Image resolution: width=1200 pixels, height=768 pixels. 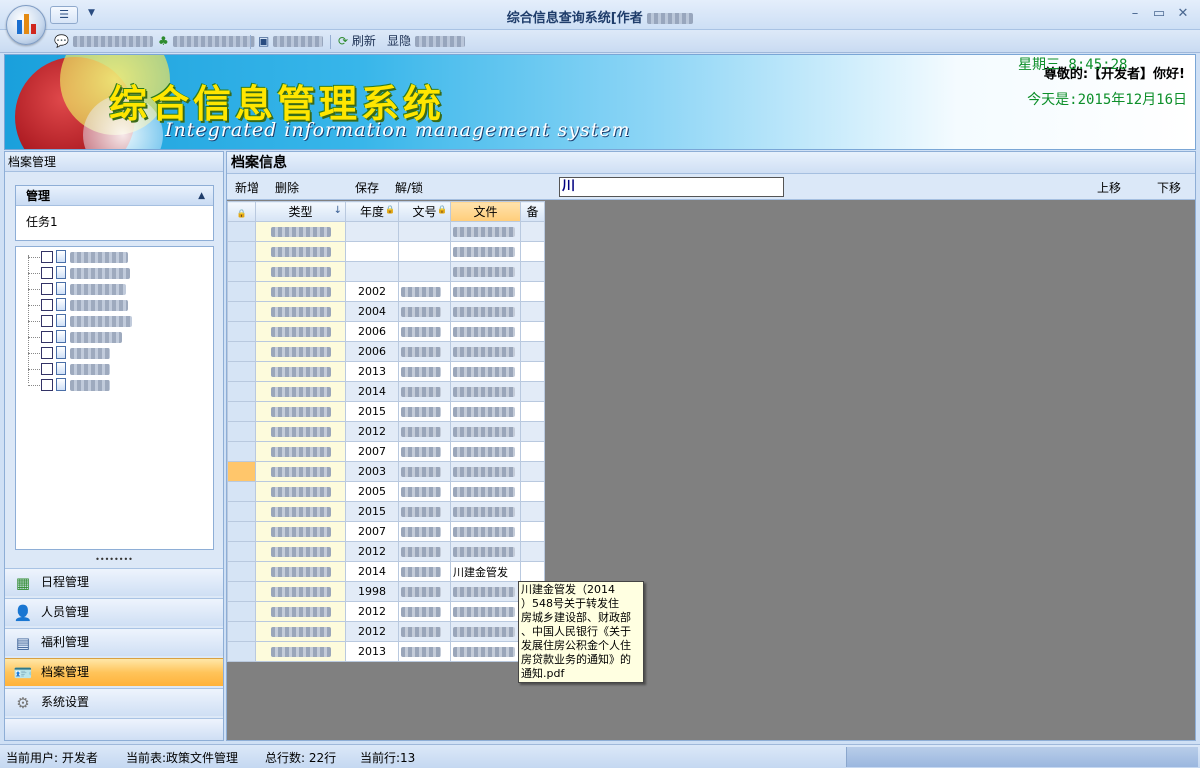 I want to click on task-item: 任务1, so click(x=114, y=221).